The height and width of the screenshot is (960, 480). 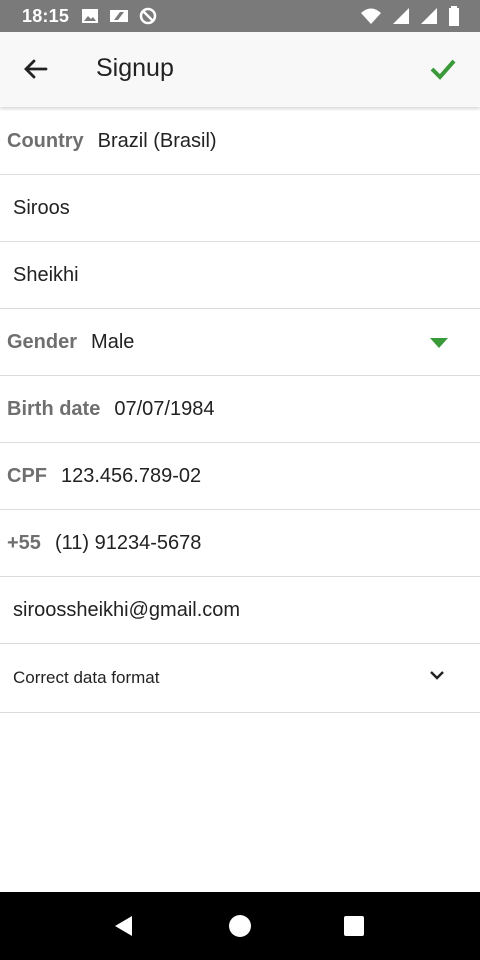 What do you see at coordinates (113, 341) in the screenshot?
I see `gender-value: Male` at bounding box center [113, 341].